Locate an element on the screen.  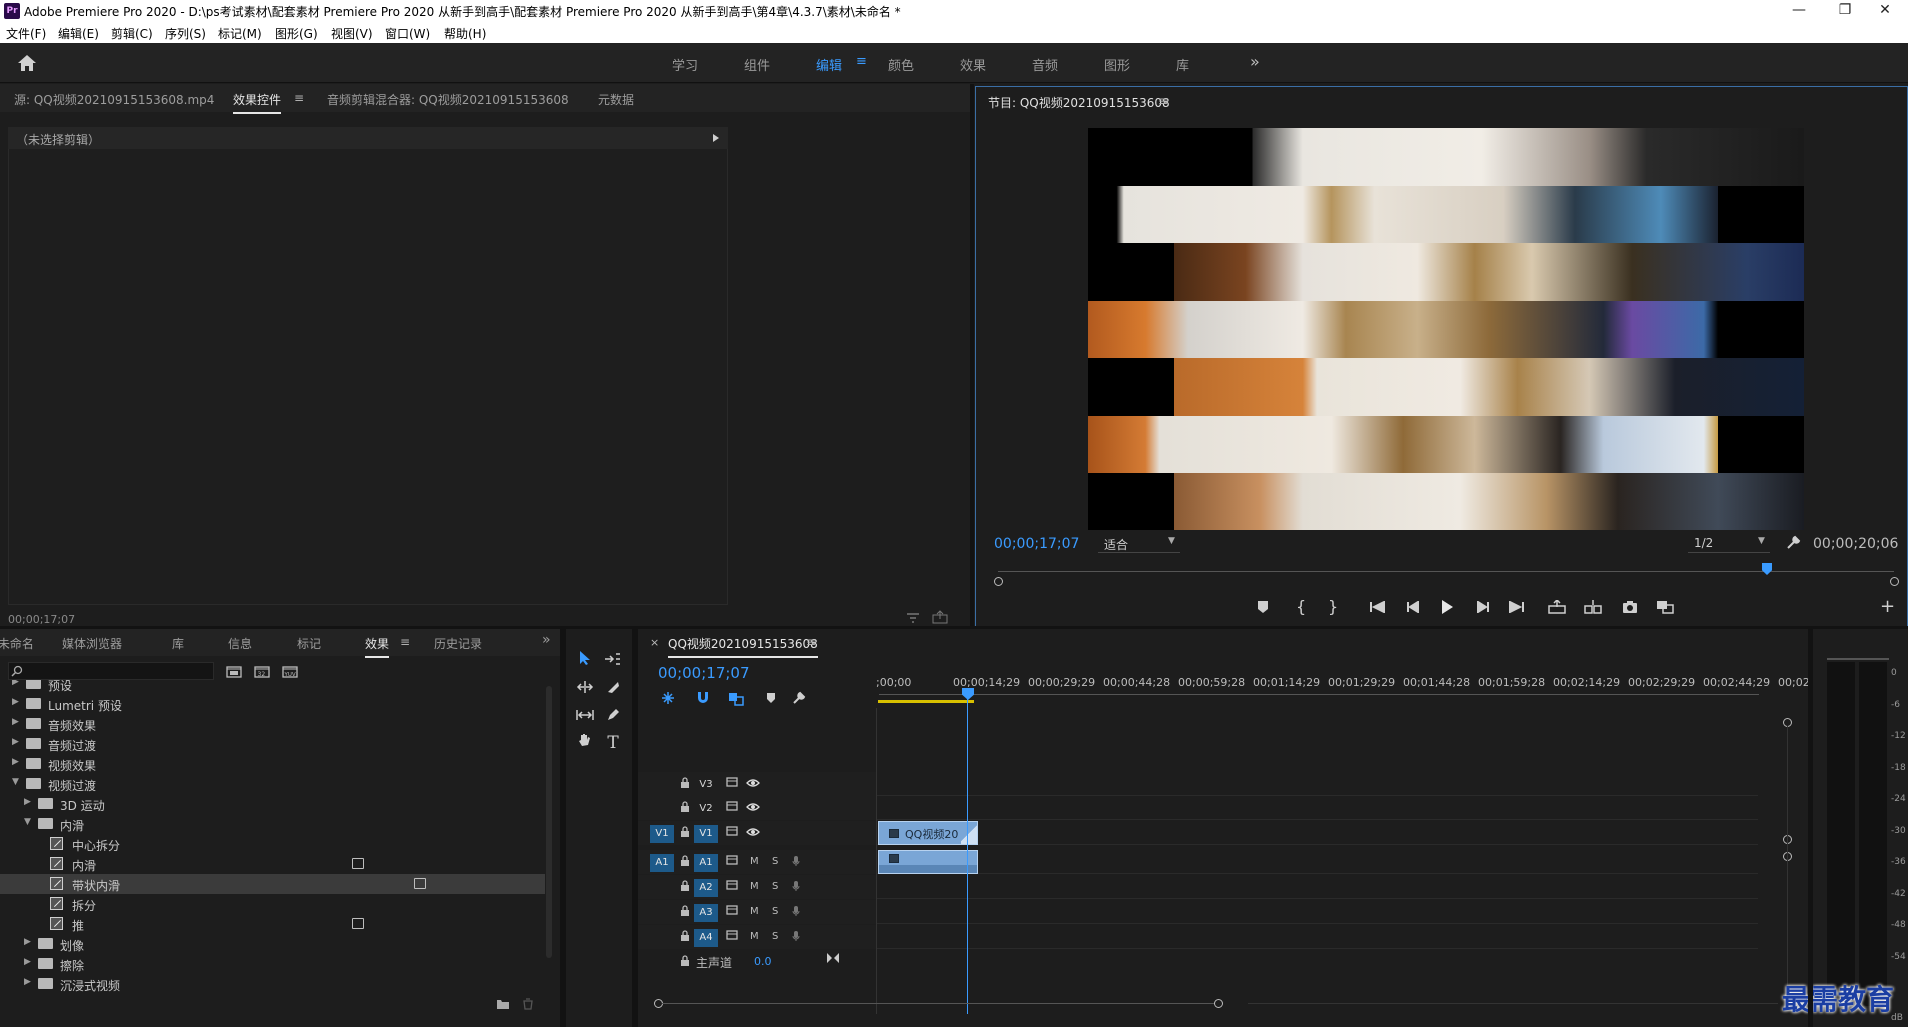
effect-controls-menu-icon: ≡ is located at coordinates (299, 98).